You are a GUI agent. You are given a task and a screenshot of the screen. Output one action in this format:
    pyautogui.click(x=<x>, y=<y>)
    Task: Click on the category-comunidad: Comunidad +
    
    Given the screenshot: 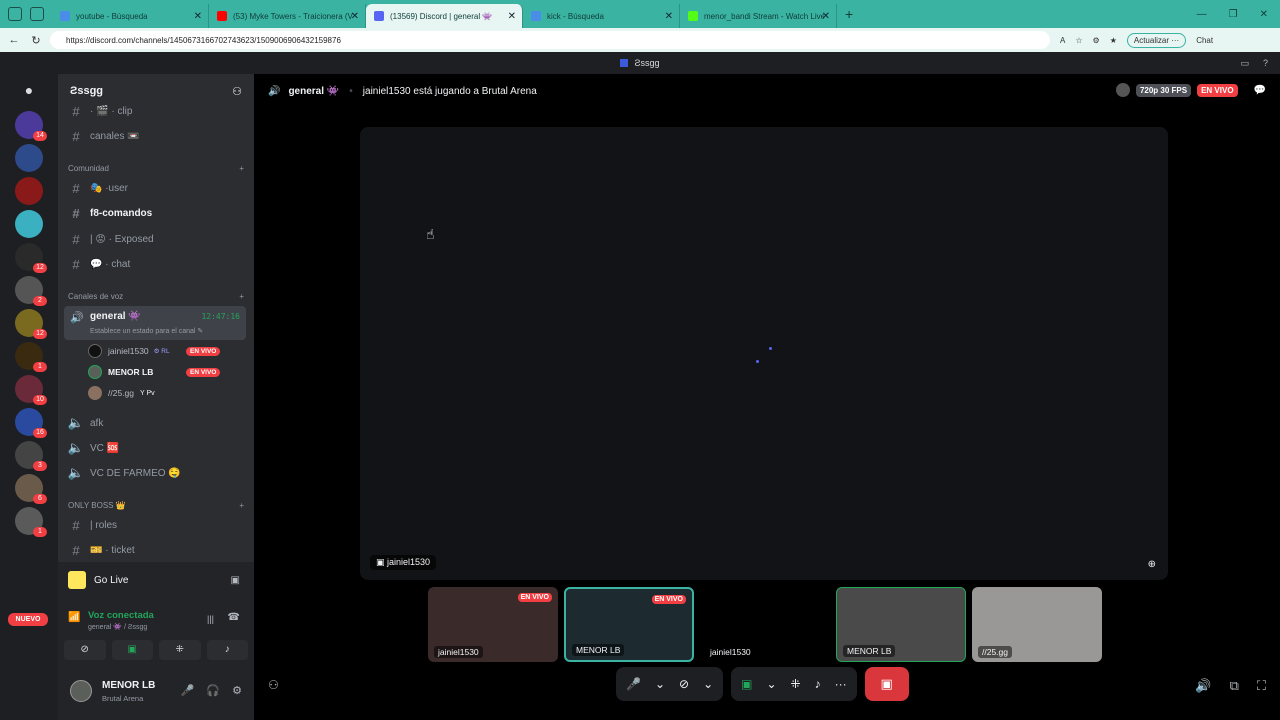 What is the action you would take?
    pyautogui.click(x=156, y=168)
    